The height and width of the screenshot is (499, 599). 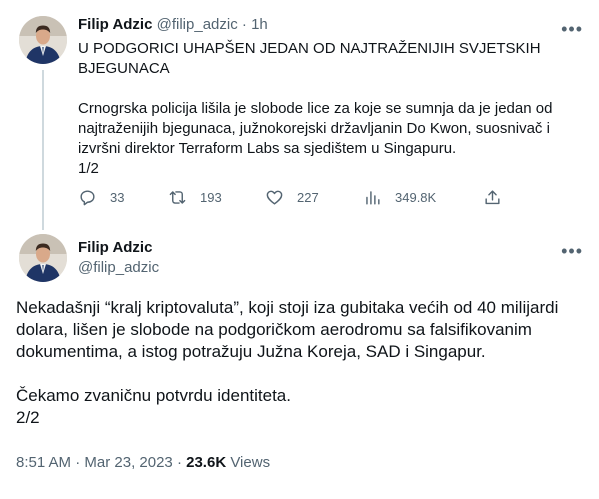 I want to click on tweet-header: Filip Adzic @filip_adzic · 1h, so click(x=173, y=24).